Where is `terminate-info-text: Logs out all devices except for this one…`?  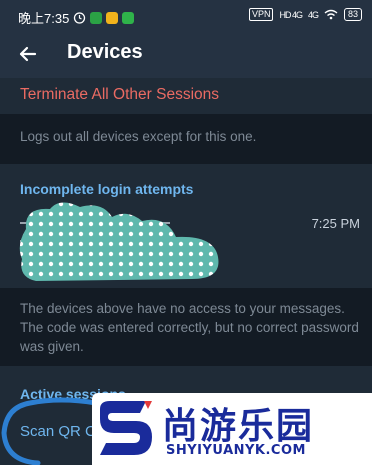 terminate-info-text: Logs out all devices except for this one… is located at coordinates (138, 136).